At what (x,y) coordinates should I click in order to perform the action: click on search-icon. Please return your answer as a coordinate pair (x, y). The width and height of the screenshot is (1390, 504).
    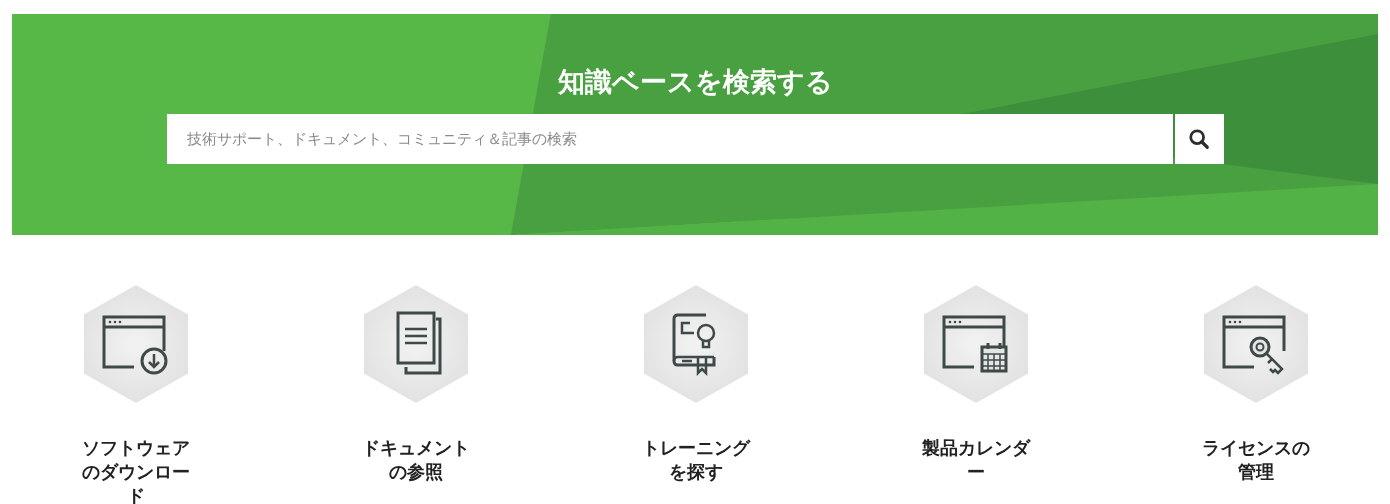
    Looking at the image, I should click on (1199, 139).